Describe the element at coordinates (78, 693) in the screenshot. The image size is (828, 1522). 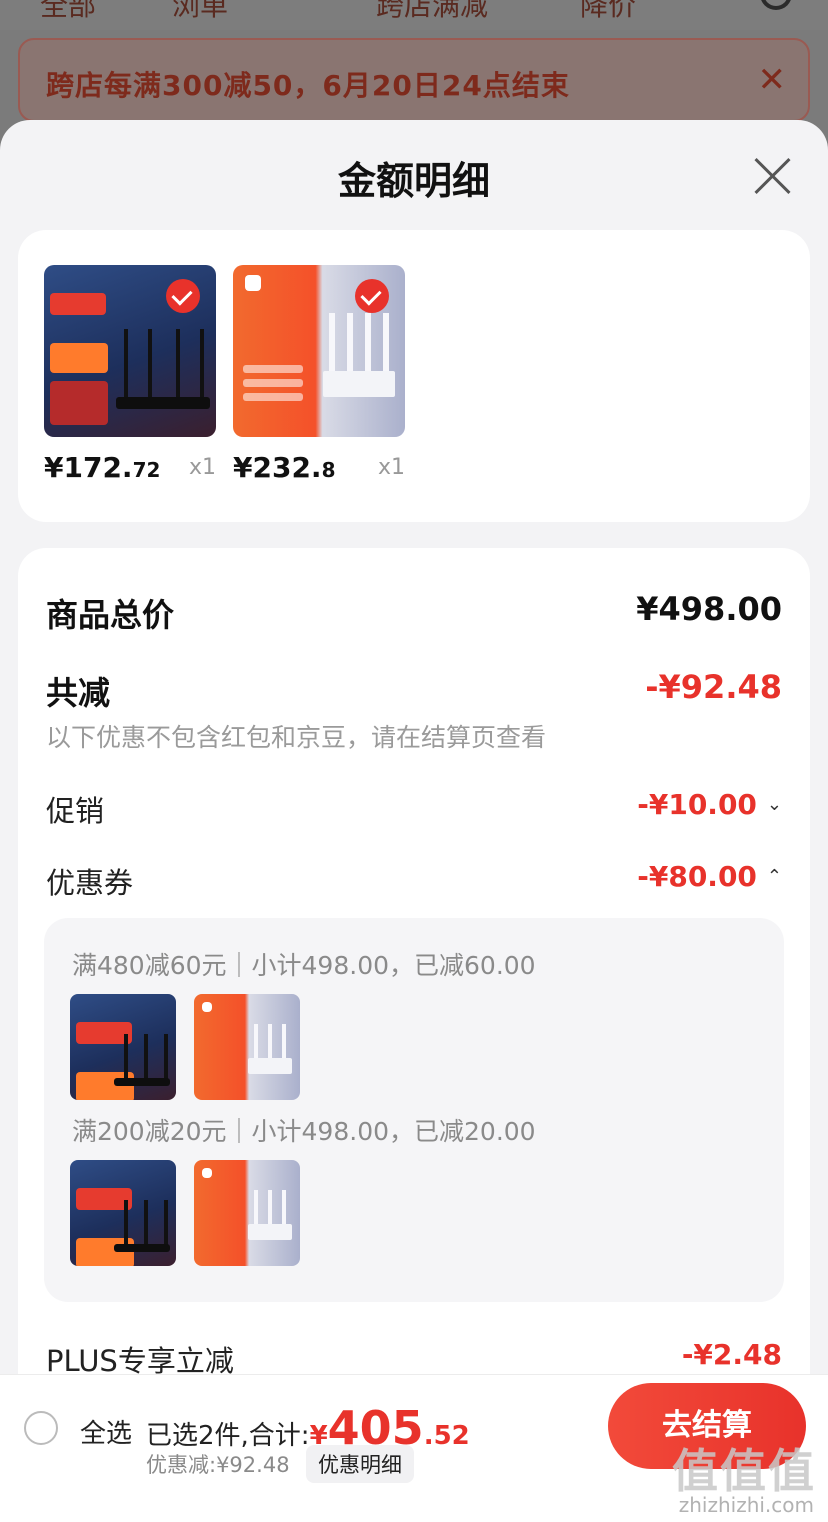
I see `total-reduction-label: 共减` at that location.